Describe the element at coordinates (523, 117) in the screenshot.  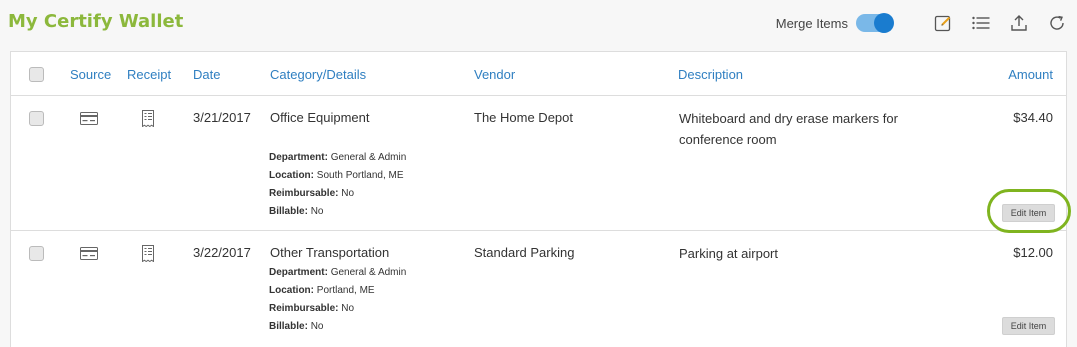
I see `row-vendor: The Home Depot` at that location.